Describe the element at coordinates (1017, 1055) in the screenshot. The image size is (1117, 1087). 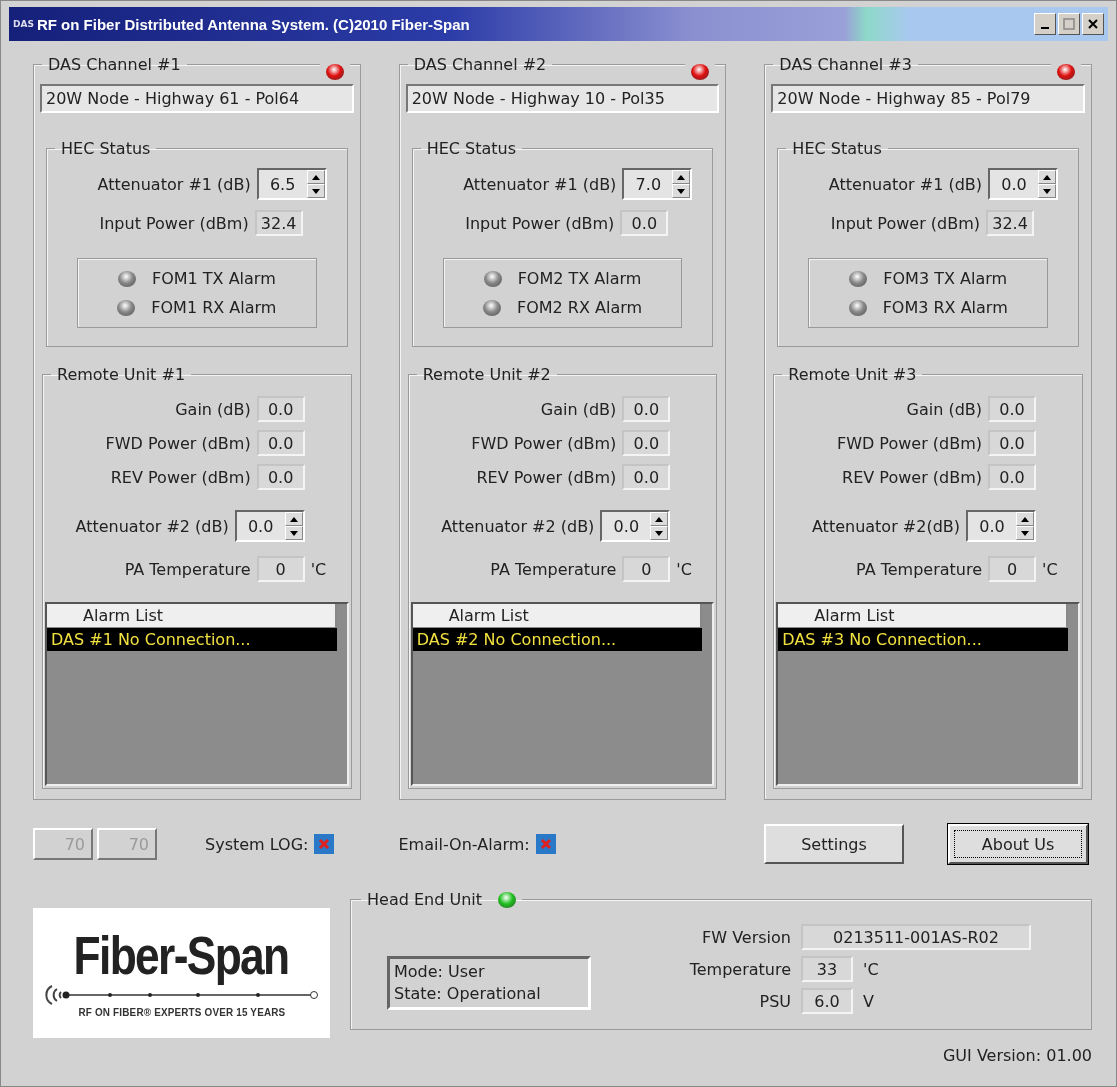
I see `gui-version-label: GUI Version: 01.00` at that location.